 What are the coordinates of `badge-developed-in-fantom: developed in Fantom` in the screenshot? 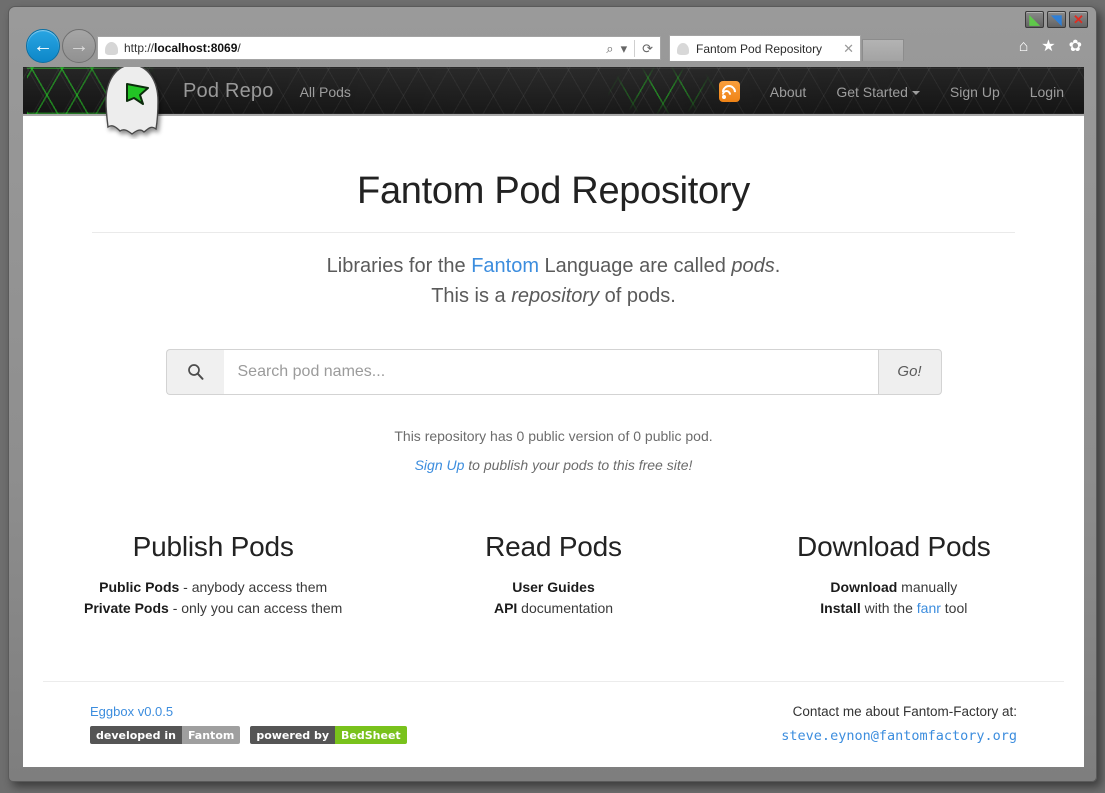 It's located at (165, 735).